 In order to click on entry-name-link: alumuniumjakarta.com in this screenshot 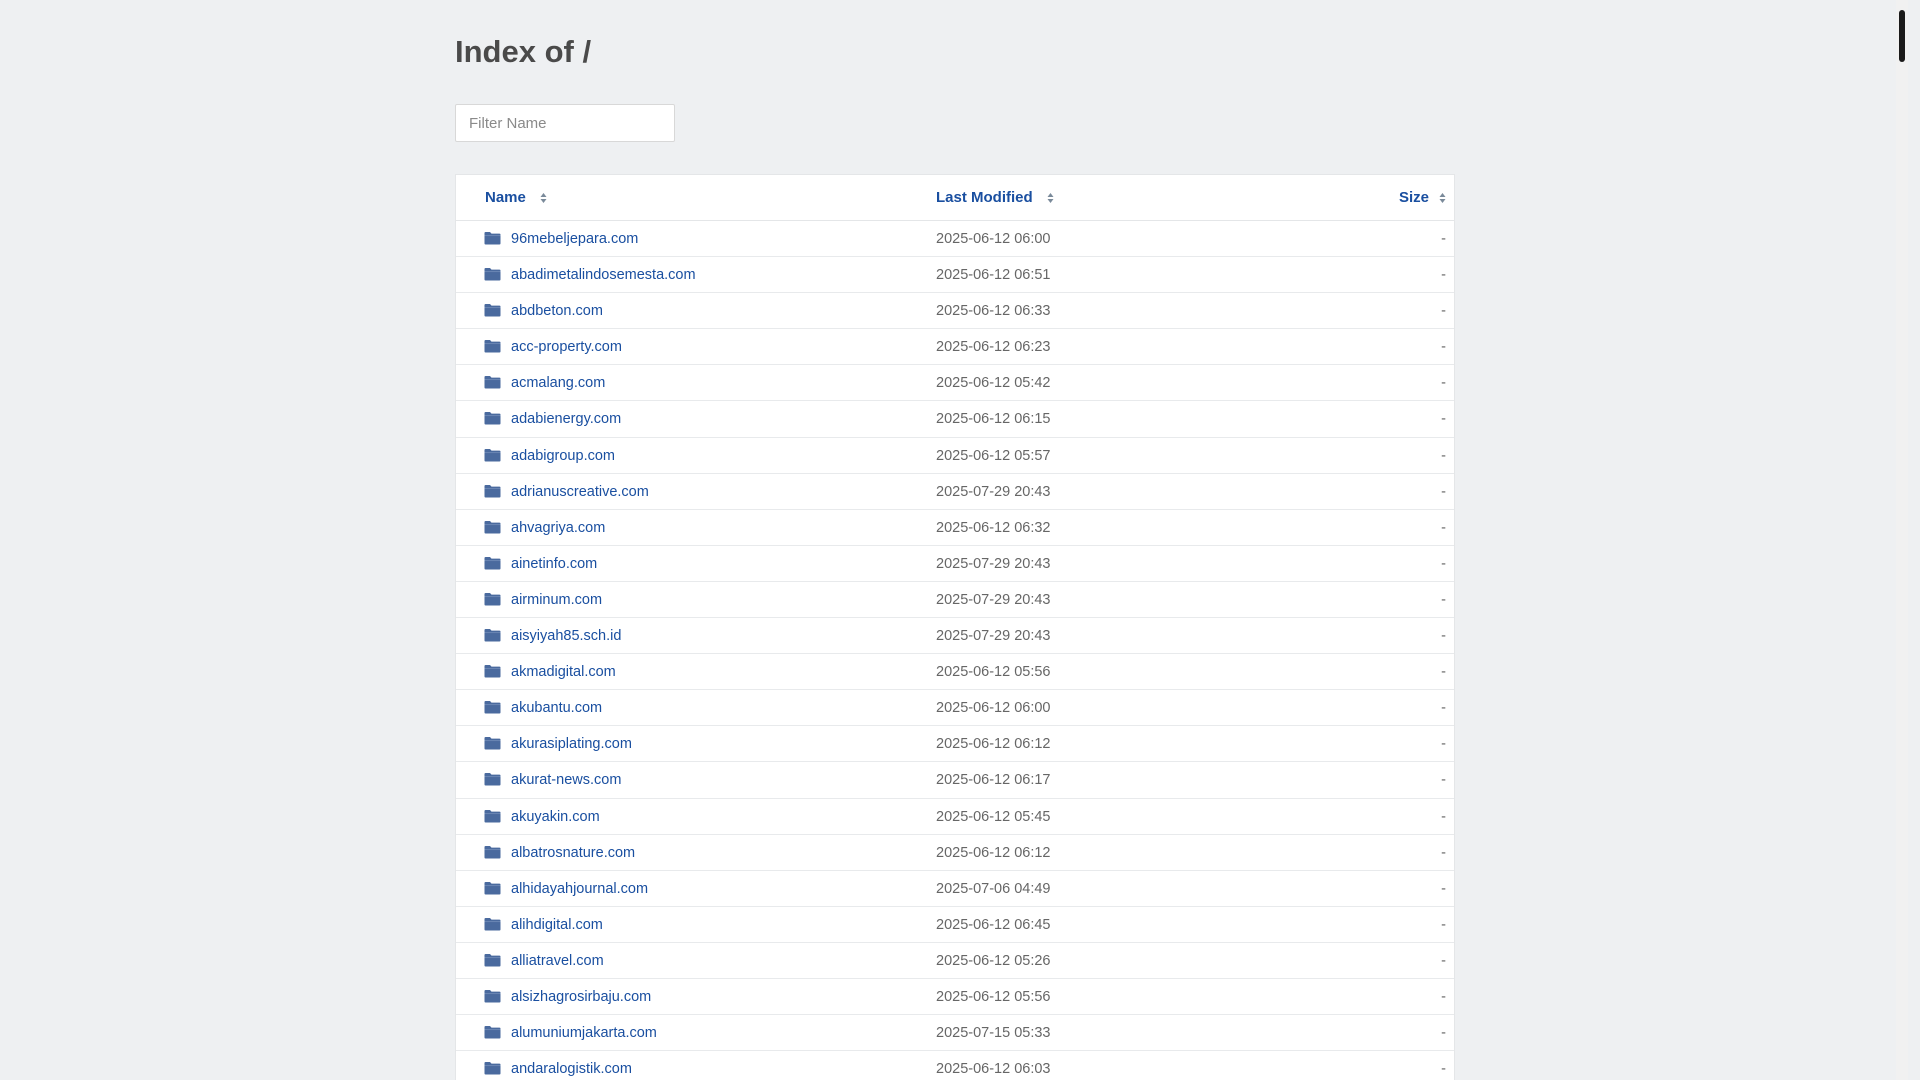, I will do `click(584, 1033)`.